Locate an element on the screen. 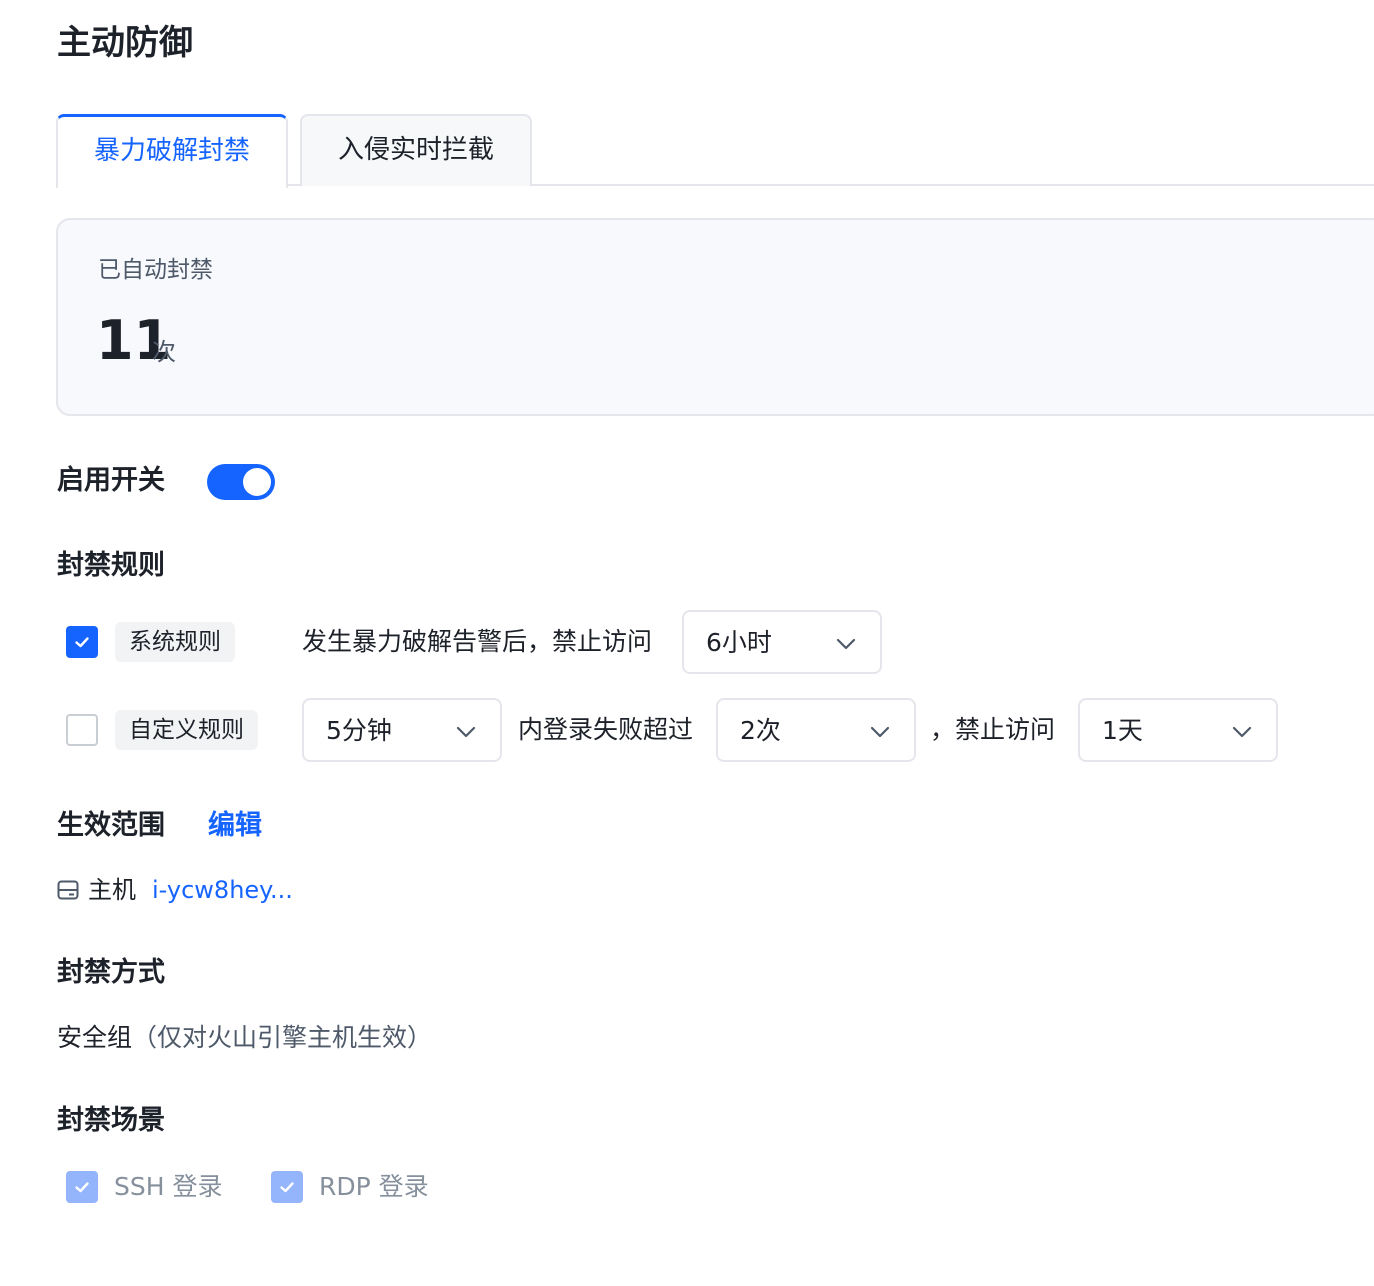 The image size is (1374, 1286). ssh-login-checkbox is located at coordinates (82, 1187).